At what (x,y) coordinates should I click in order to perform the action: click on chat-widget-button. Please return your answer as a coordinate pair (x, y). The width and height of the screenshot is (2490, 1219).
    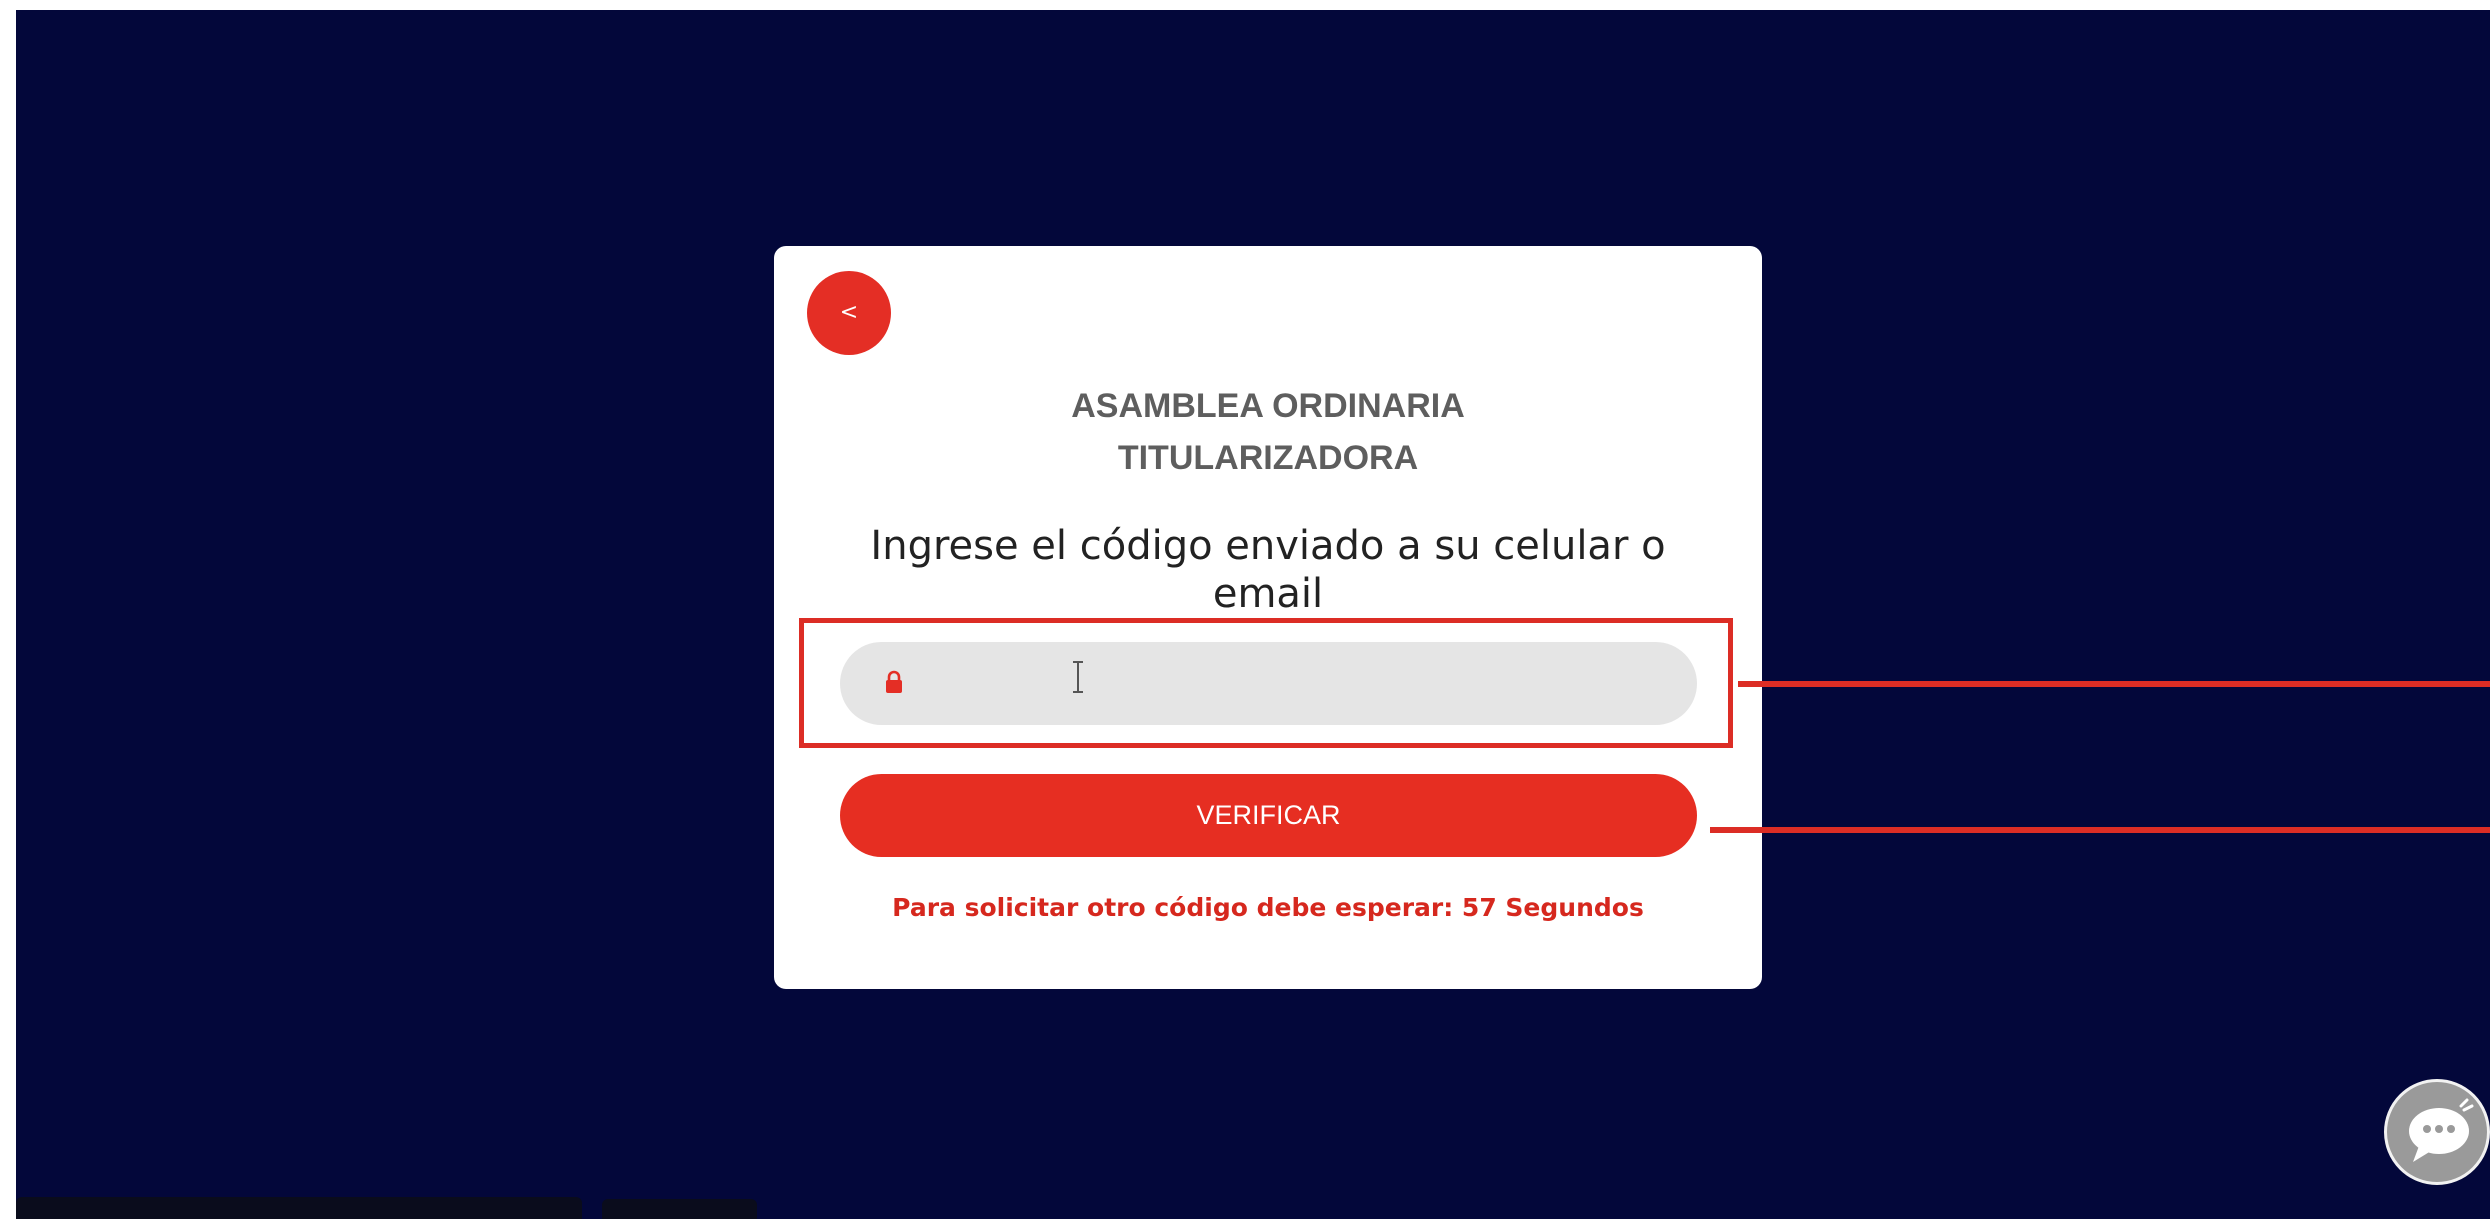
    Looking at the image, I should click on (2437, 1132).